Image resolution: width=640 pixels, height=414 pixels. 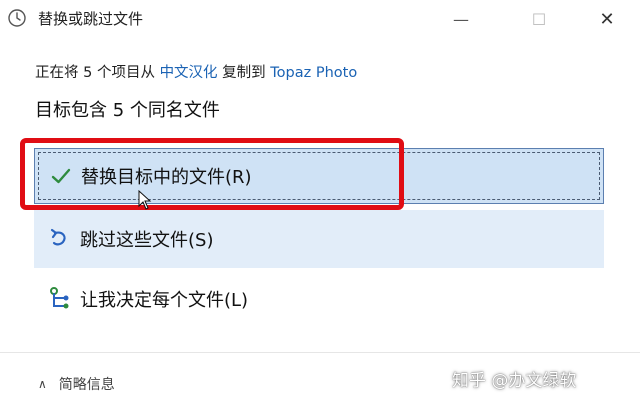 I want to click on minimize-button: —, so click(x=461, y=19).